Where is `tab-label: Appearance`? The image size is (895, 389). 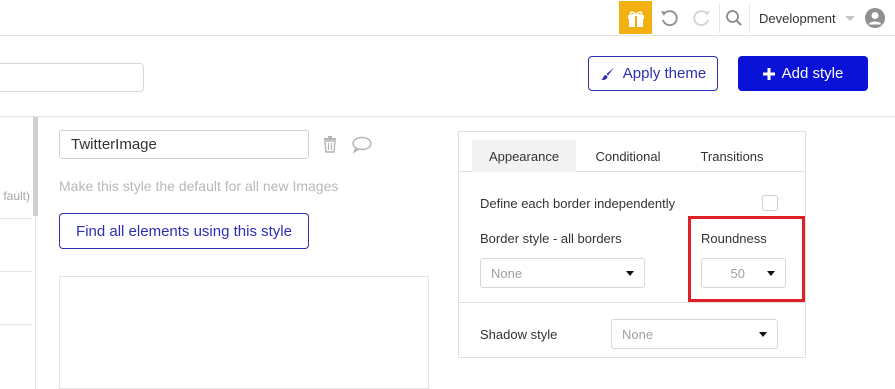
tab-label: Appearance is located at coordinates (524, 156).